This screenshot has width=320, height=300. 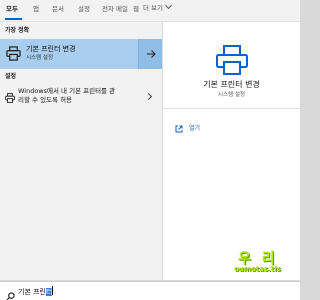 What do you see at coordinates (153, 8) in the screenshot?
I see `more-label: 더 보기` at bounding box center [153, 8].